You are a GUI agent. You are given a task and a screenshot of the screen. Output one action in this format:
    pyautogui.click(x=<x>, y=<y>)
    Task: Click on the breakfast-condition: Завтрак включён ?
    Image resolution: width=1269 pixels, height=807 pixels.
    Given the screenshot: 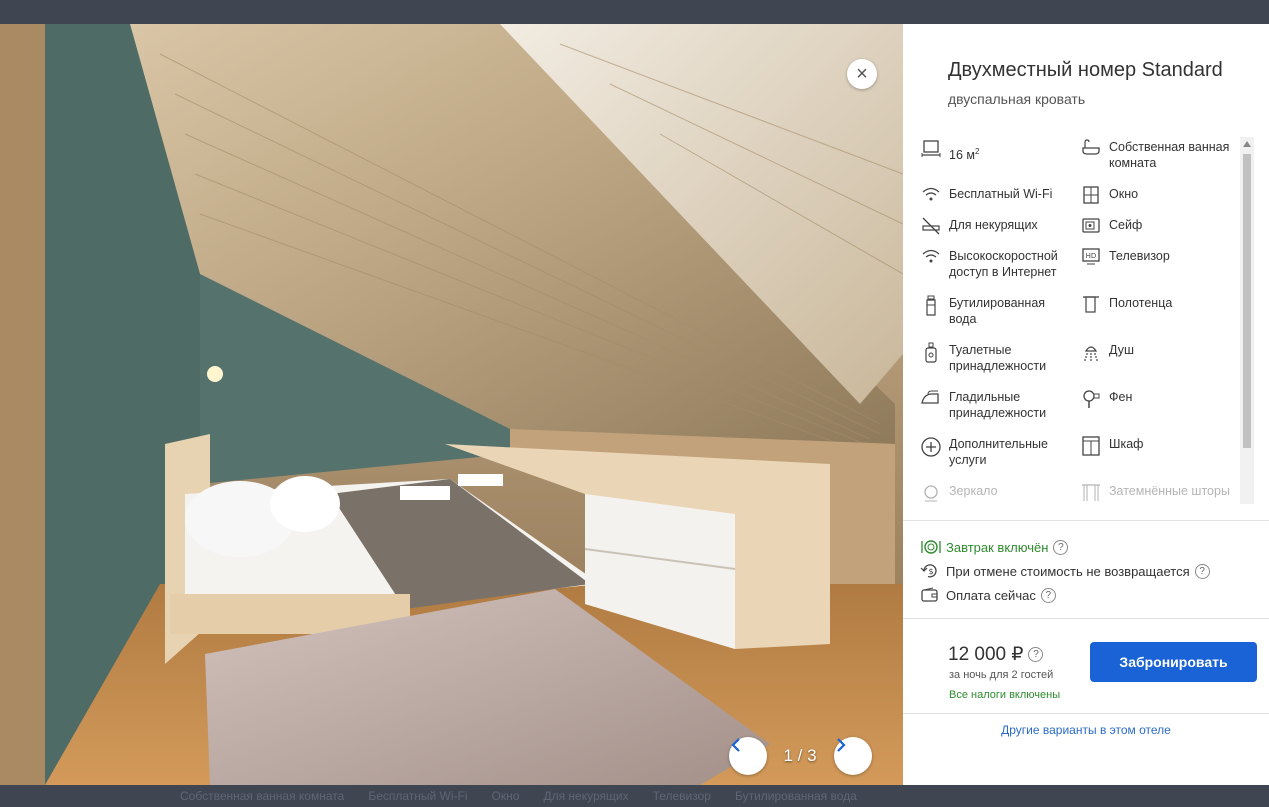 What is the action you would take?
    pyautogui.click(x=994, y=547)
    